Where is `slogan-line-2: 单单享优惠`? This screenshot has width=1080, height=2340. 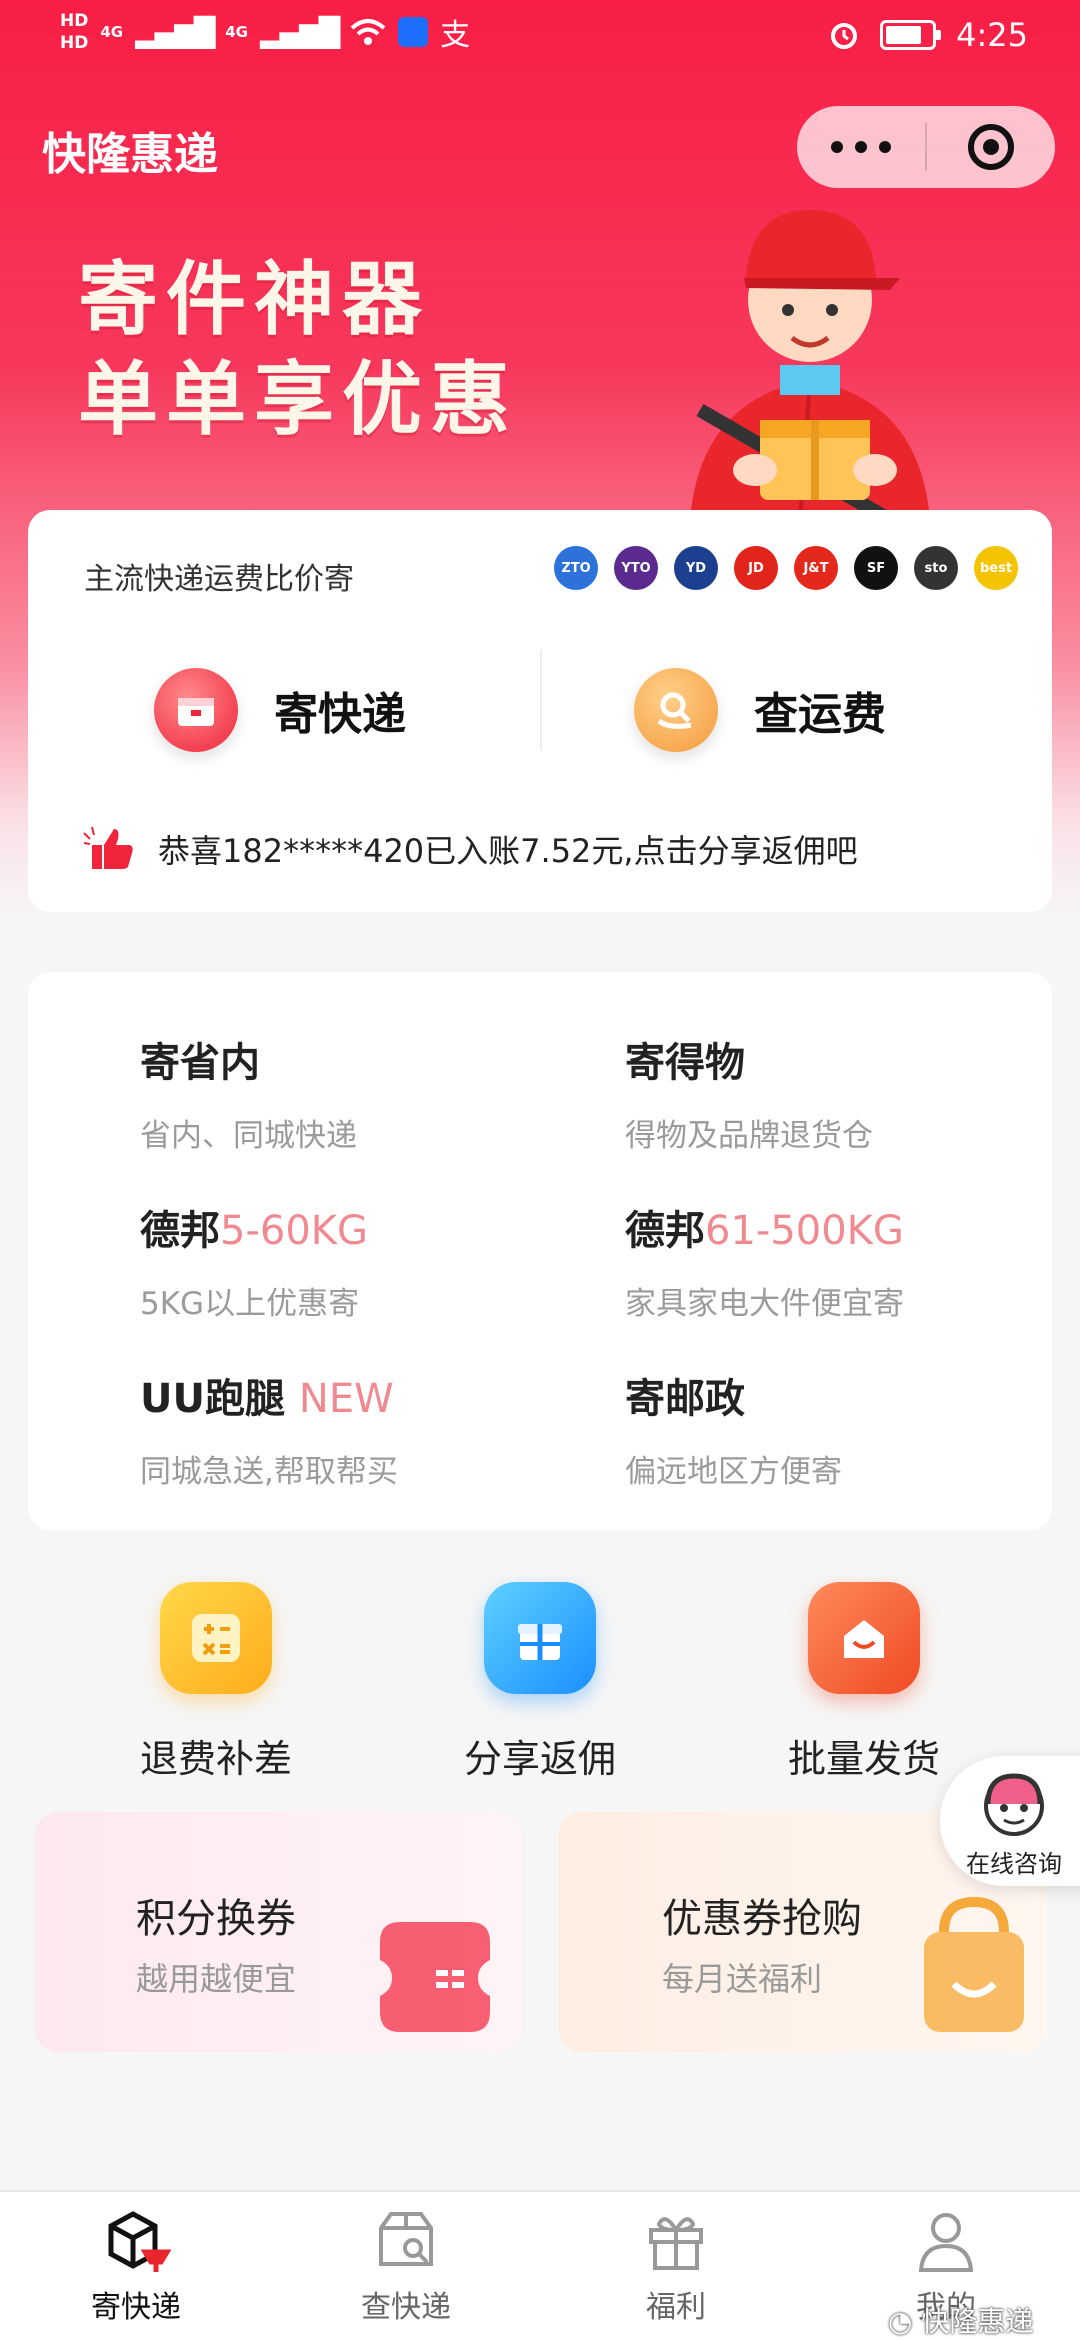 slogan-line-2: 单单享优惠 is located at coordinates (298, 399).